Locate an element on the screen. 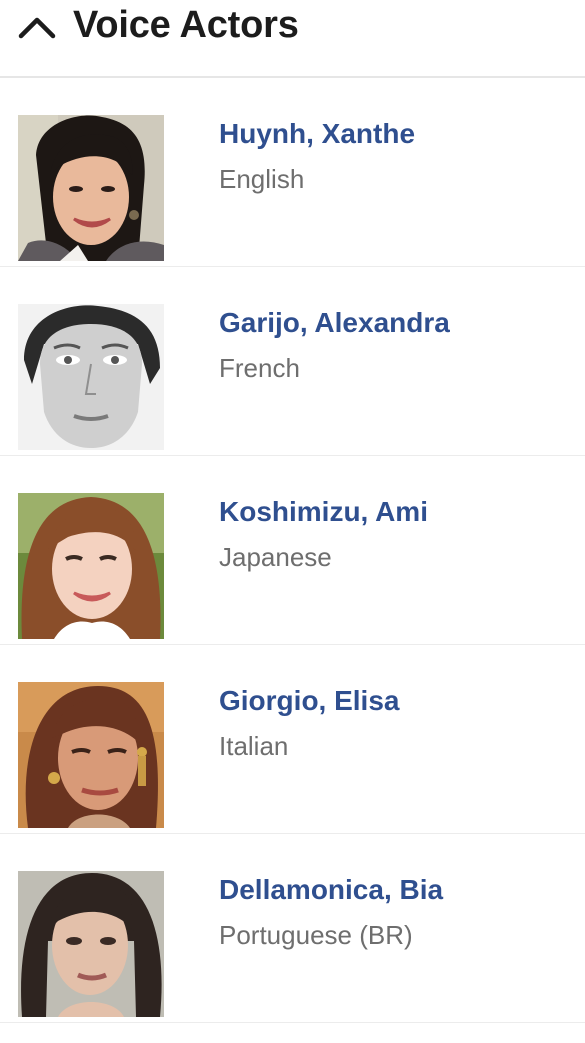  actor-language: French is located at coordinates (259, 368).